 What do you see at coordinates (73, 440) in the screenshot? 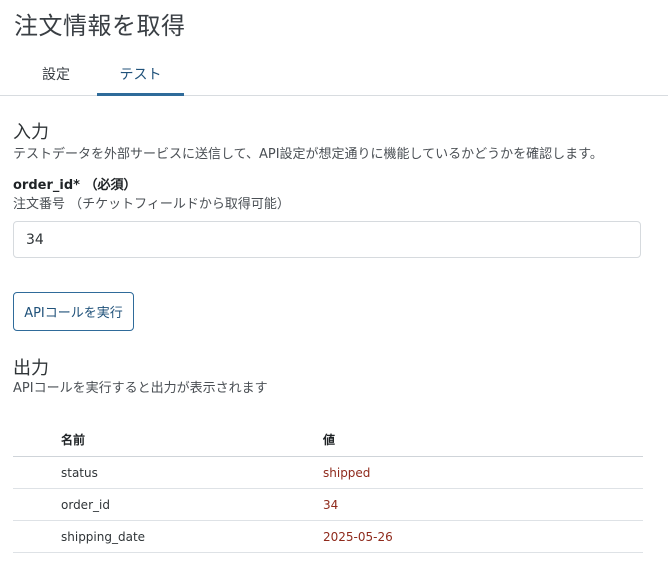
I see `column-header-name: 名前` at bounding box center [73, 440].